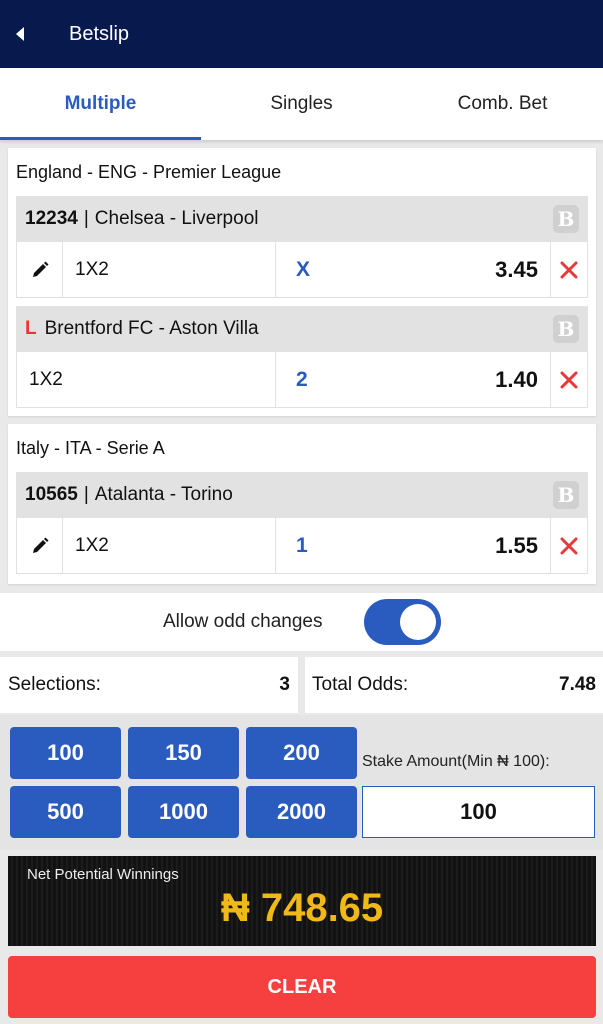 This screenshot has width=603, height=1024. I want to click on back-button, so click(21, 34).